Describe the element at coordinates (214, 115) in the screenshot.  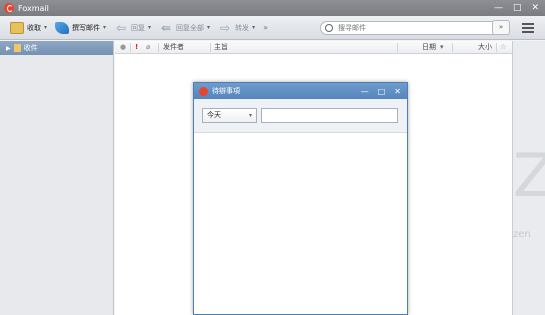
I see `date-filter-value: 今天` at that location.